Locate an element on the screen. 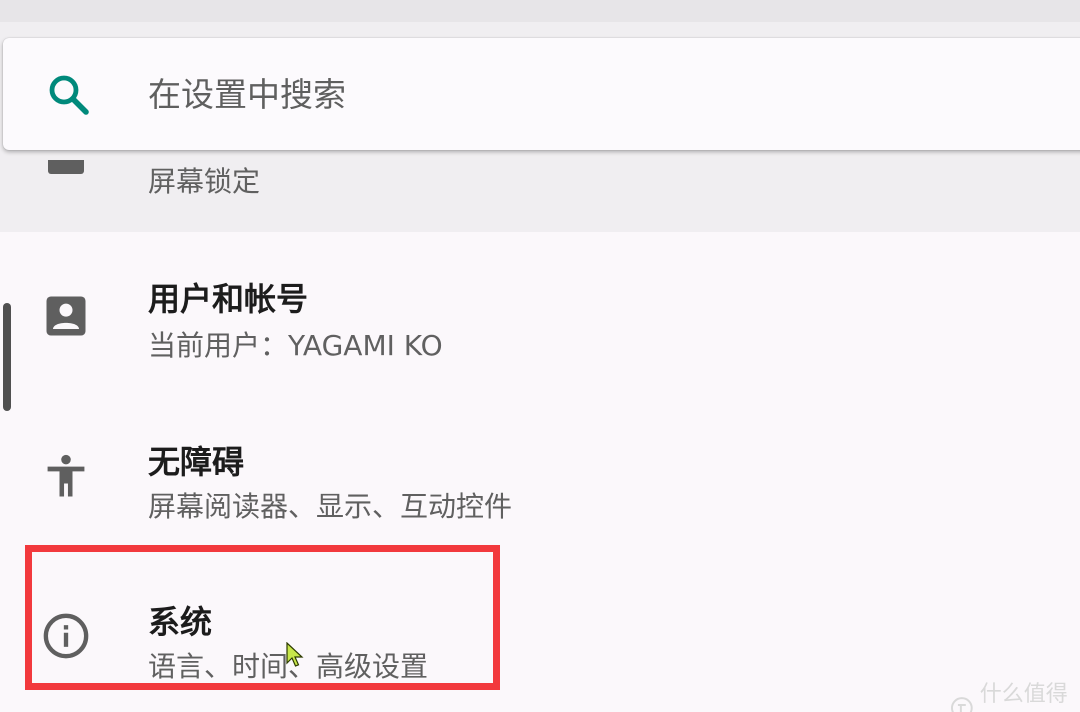  mouse-cursor-icon is located at coordinates (295, 654).